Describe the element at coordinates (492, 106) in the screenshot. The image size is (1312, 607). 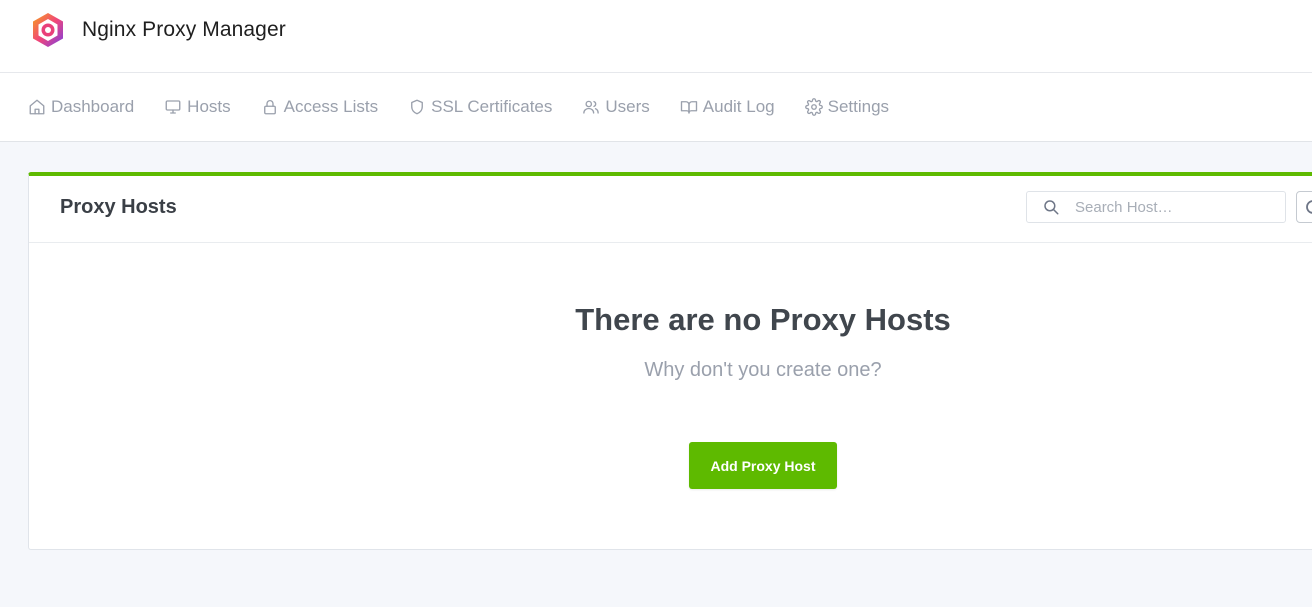
I see `nav-label-ssl-certificates: SSL Certificates` at that location.